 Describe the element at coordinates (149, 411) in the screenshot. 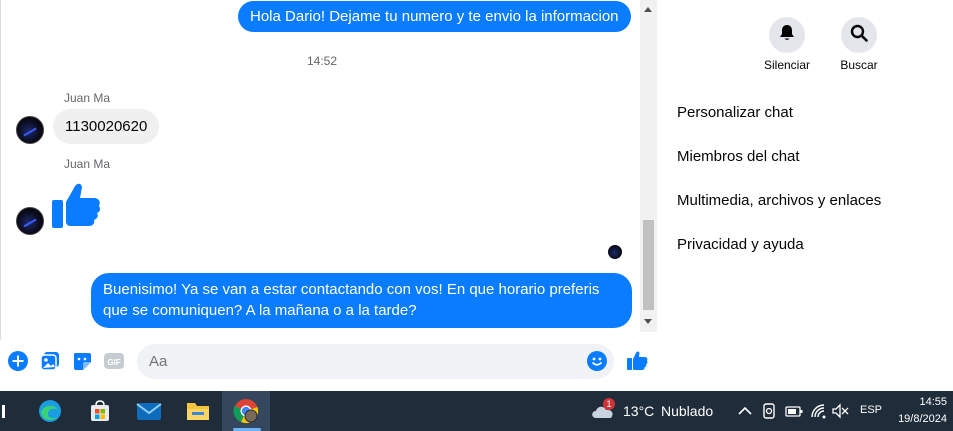

I see `mail-icon` at that location.